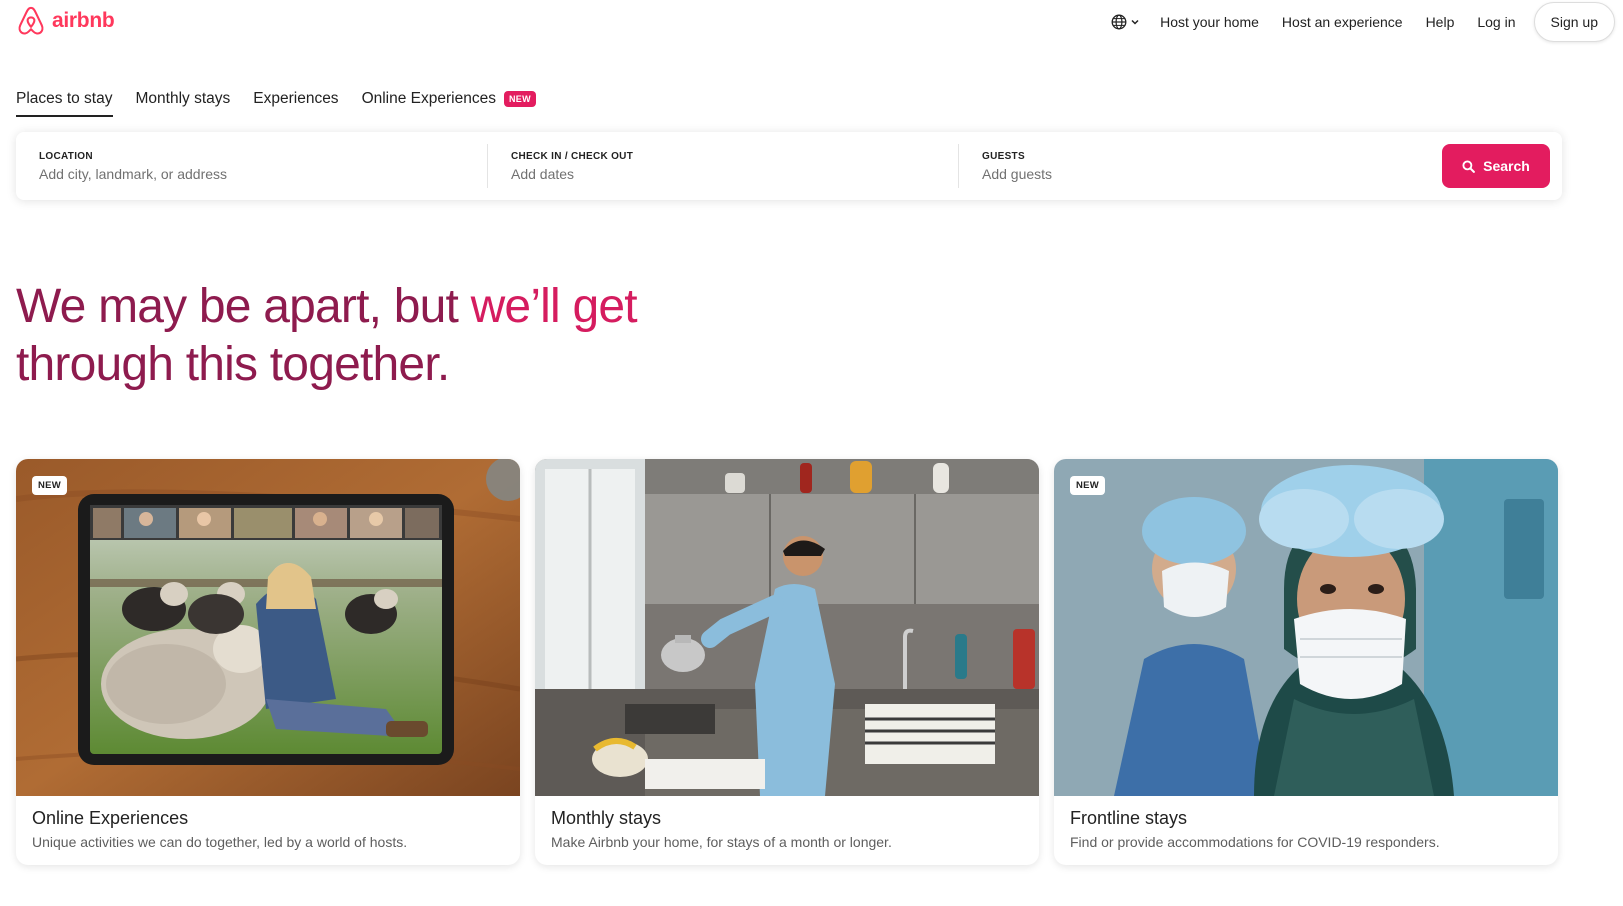  What do you see at coordinates (110, 818) in the screenshot?
I see `card-title: Online Experiences` at bounding box center [110, 818].